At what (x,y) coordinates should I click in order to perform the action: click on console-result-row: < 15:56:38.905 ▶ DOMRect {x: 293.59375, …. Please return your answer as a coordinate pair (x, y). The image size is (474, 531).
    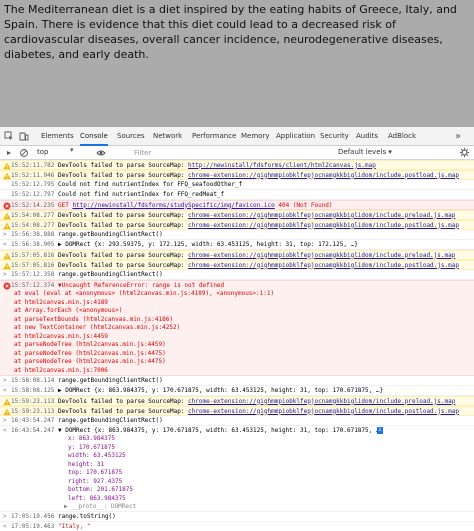
    Looking at the image, I should click on (237, 245).